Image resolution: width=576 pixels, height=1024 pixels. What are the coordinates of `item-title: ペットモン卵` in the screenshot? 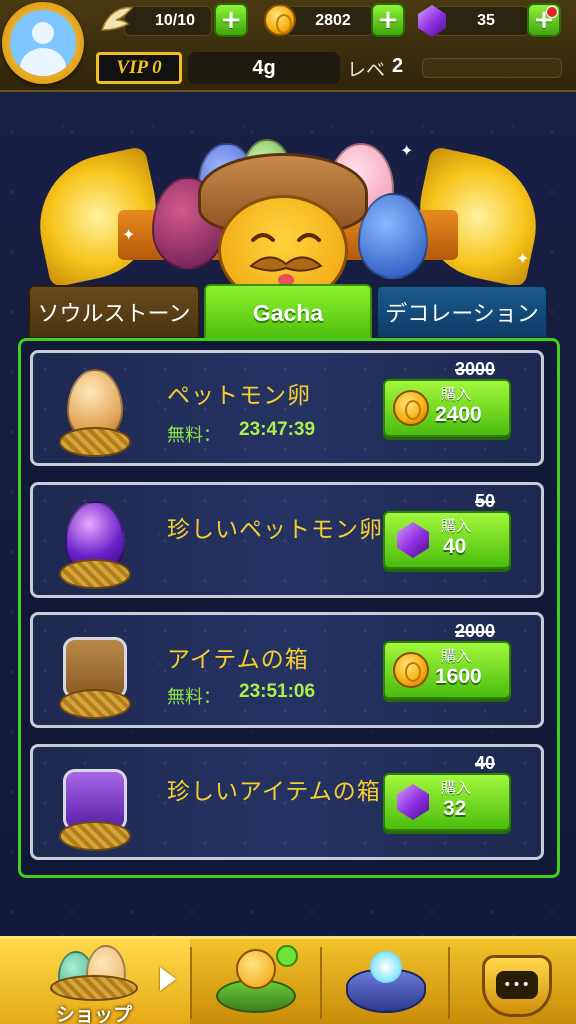 It's located at (239, 396).